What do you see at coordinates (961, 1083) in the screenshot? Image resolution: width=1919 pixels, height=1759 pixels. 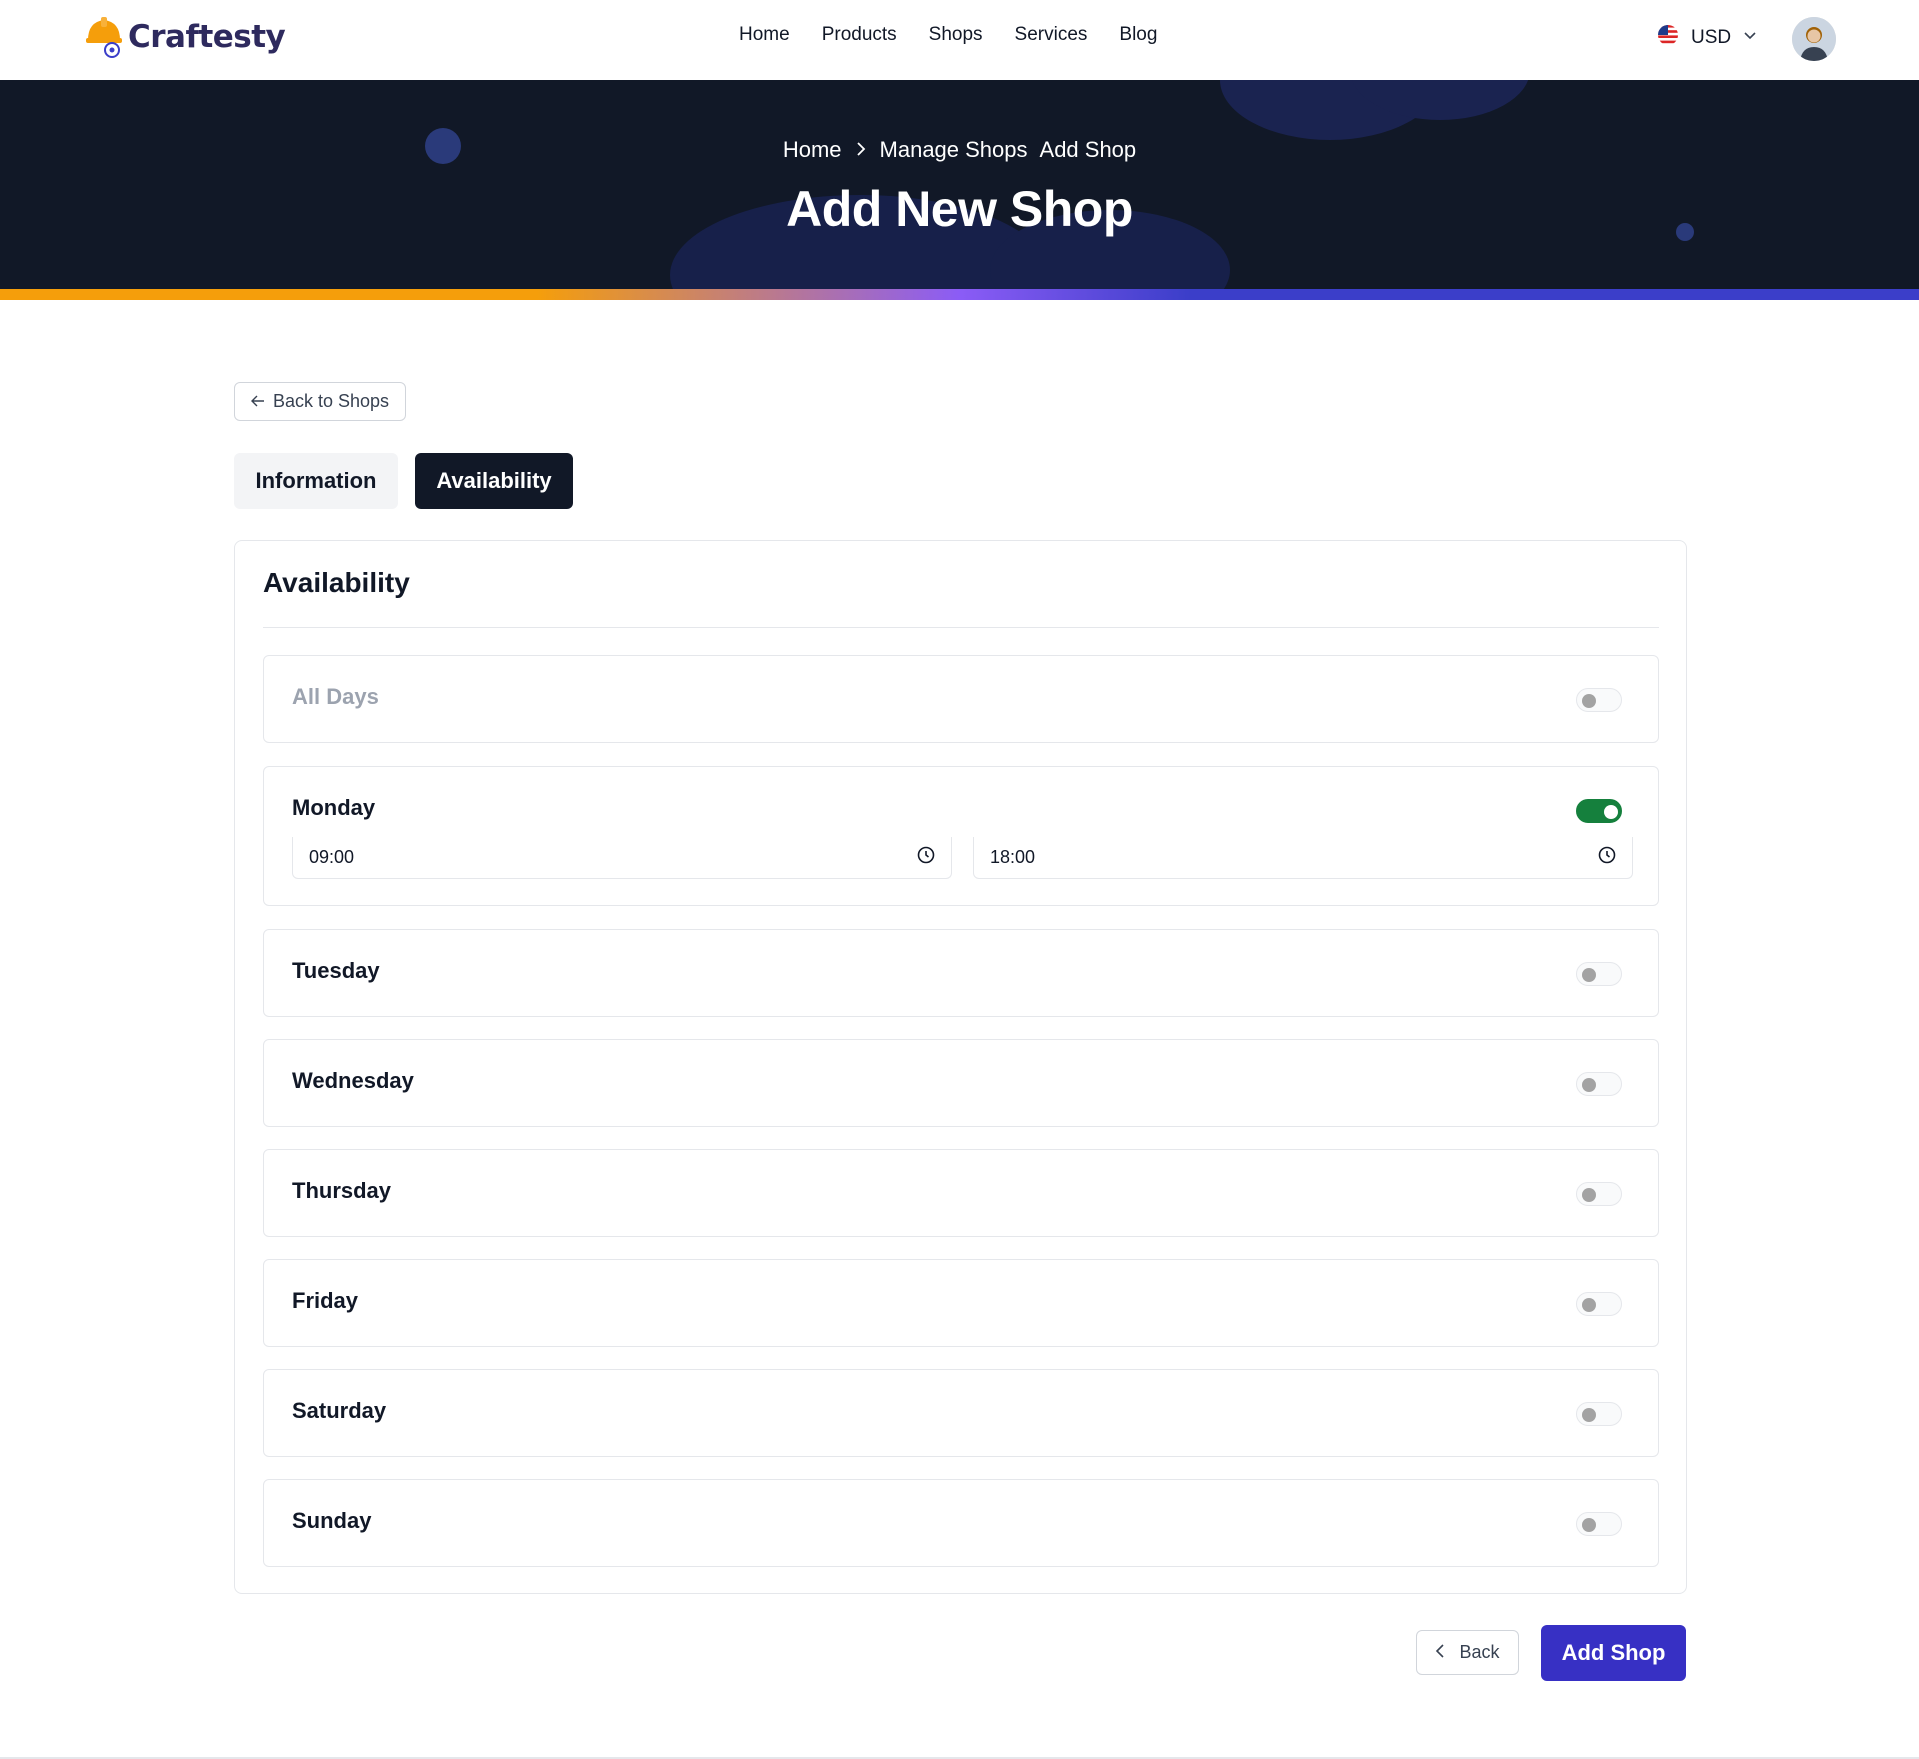 I see `day-row-wednesday: Wednesday` at bounding box center [961, 1083].